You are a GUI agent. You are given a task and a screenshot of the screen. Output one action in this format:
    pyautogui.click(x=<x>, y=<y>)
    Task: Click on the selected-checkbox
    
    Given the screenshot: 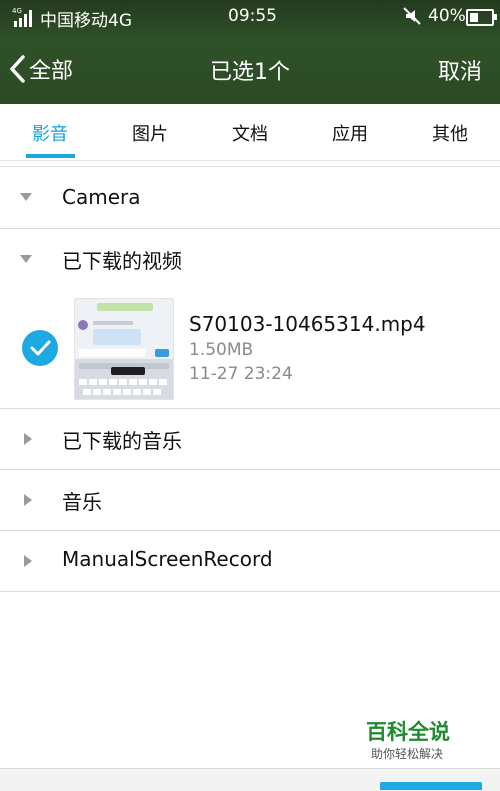 What is the action you would take?
    pyautogui.click(x=40, y=348)
    